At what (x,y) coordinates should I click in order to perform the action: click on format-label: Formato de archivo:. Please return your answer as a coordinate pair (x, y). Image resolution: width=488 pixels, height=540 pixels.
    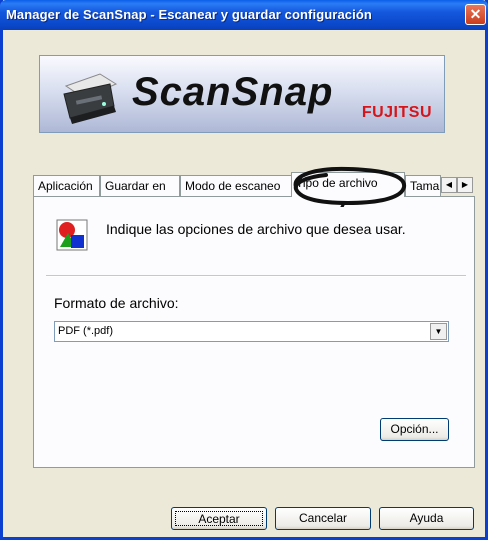
    Looking at the image, I should click on (116, 303).